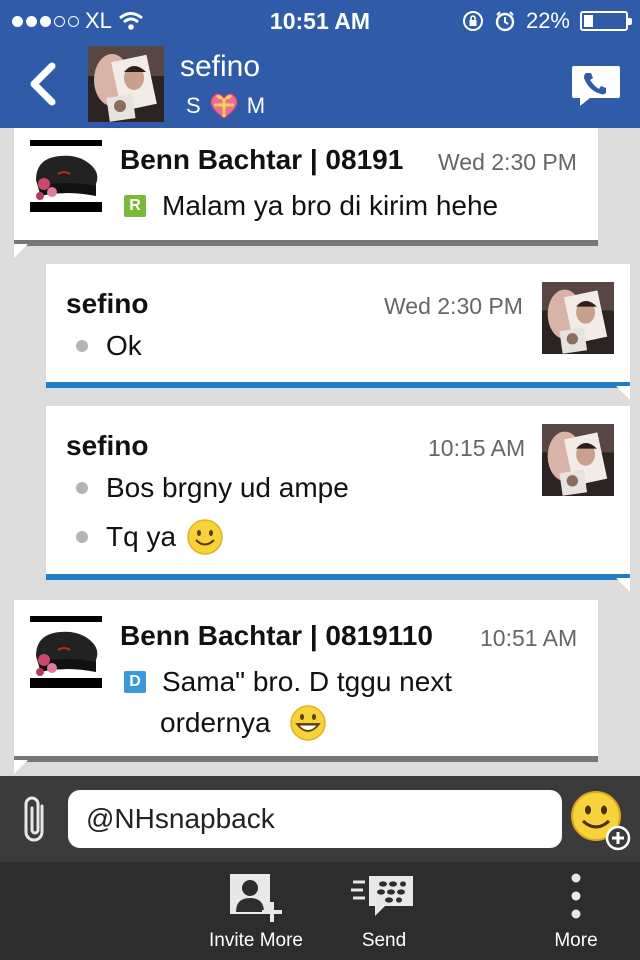 The image size is (640, 960). Describe the element at coordinates (330, 205) in the screenshot. I see `message-line: Malam ya bro di kirim hehe` at that location.